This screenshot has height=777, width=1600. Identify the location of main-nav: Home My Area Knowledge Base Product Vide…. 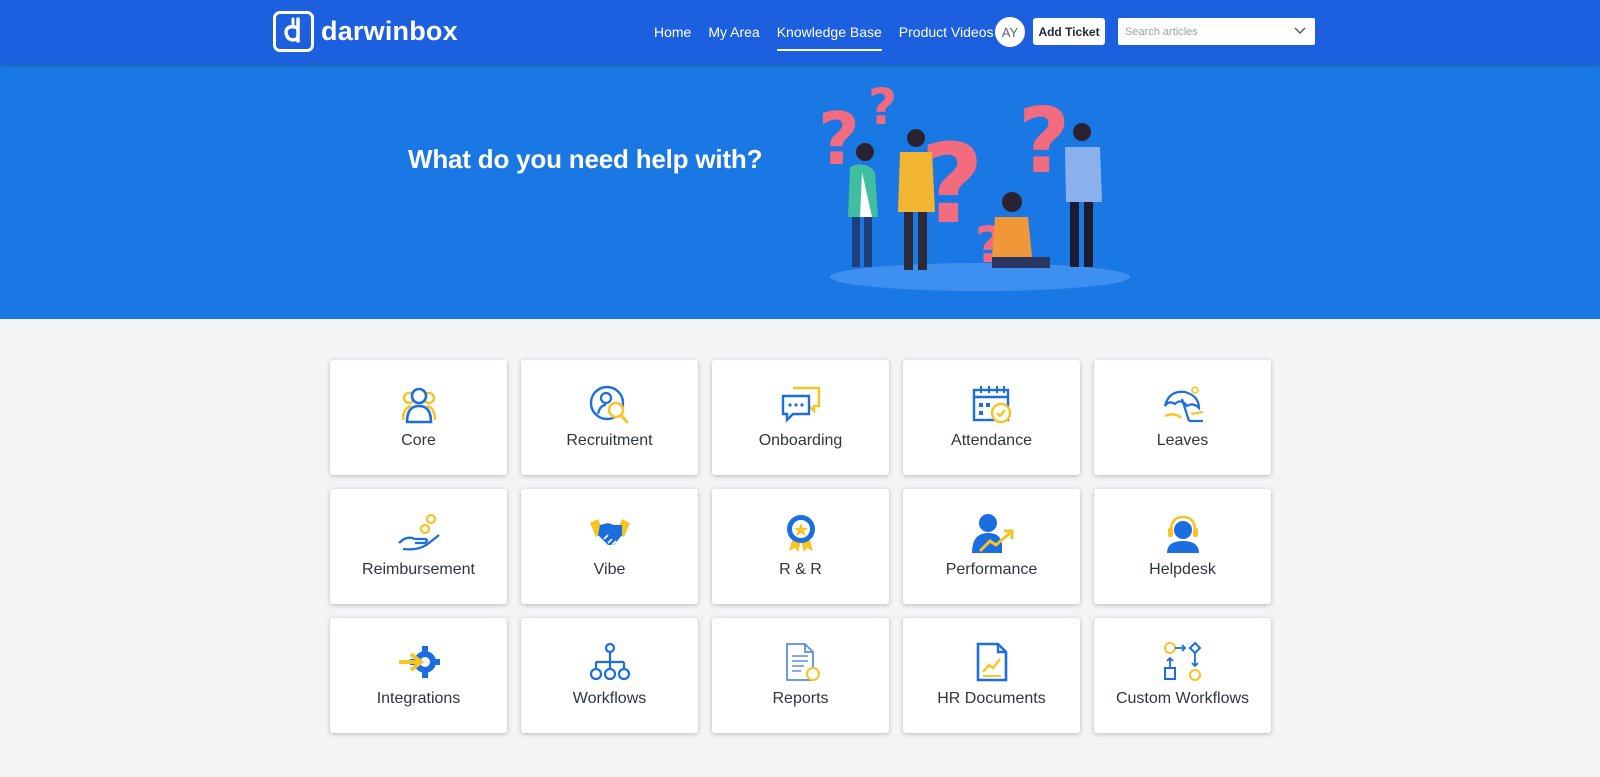
(832, 32).